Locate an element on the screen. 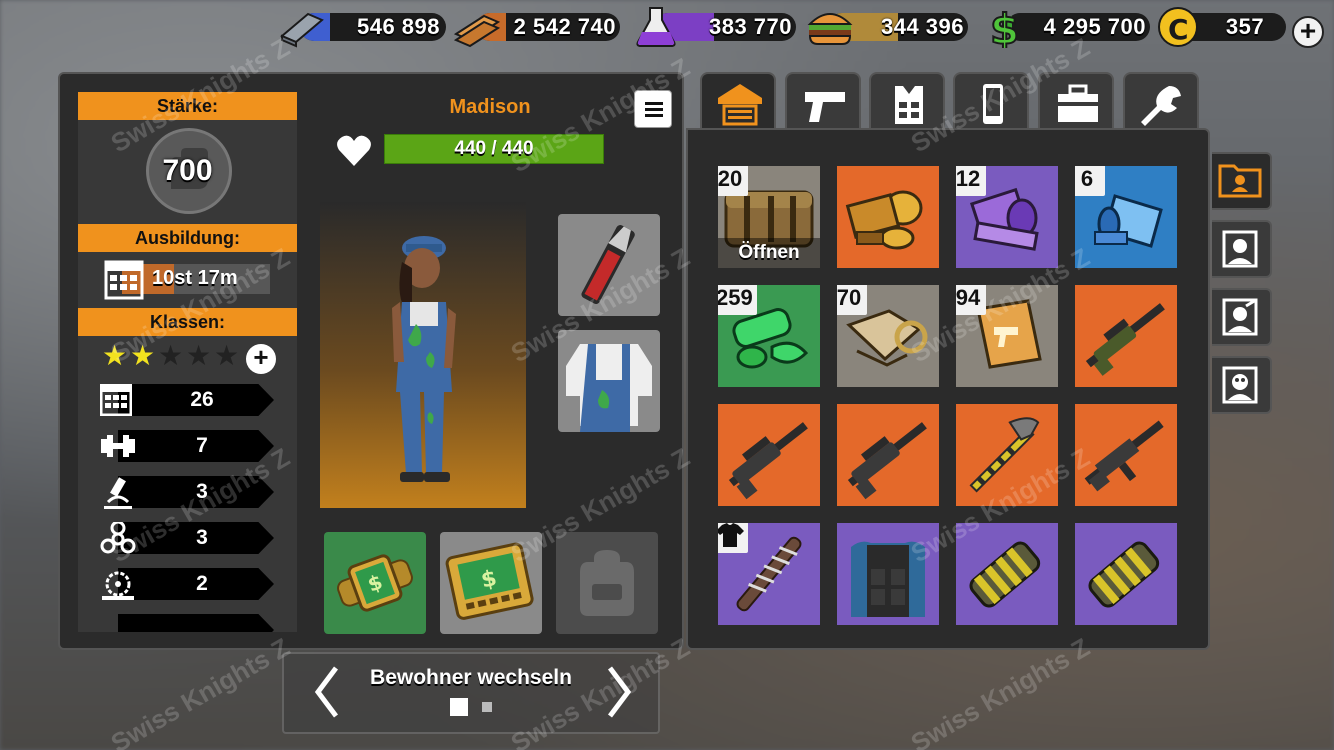 The width and height of the screenshot is (1334, 750). skill-value: 7 is located at coordinates (202, 445).